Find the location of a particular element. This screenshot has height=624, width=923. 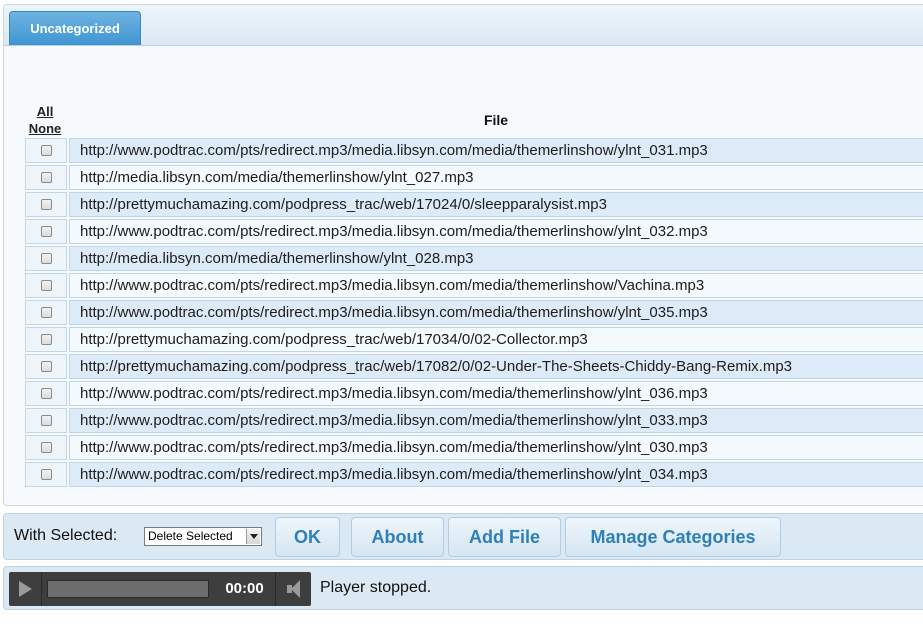

about-button: About is located at coordinates (397, 537).